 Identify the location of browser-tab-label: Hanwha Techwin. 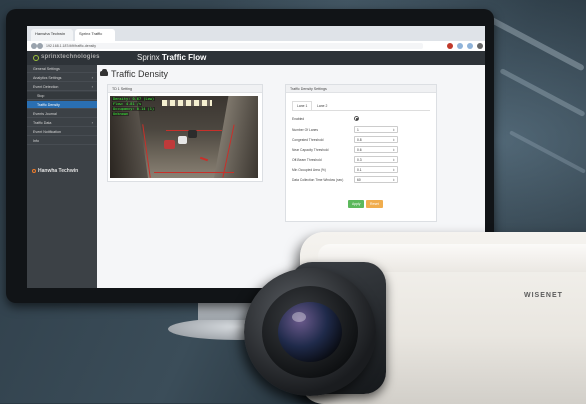
(50, 33).